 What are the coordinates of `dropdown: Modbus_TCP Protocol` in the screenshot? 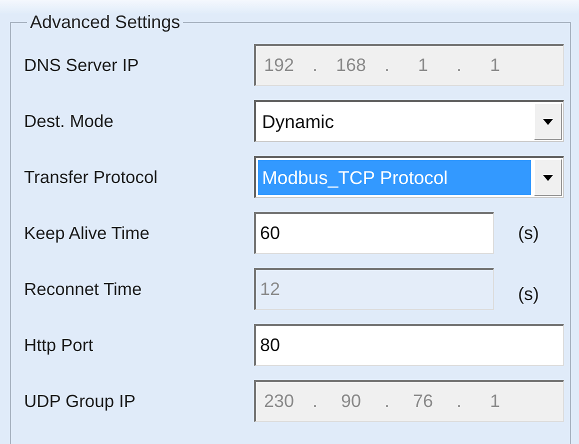 It's located at (409, 177).